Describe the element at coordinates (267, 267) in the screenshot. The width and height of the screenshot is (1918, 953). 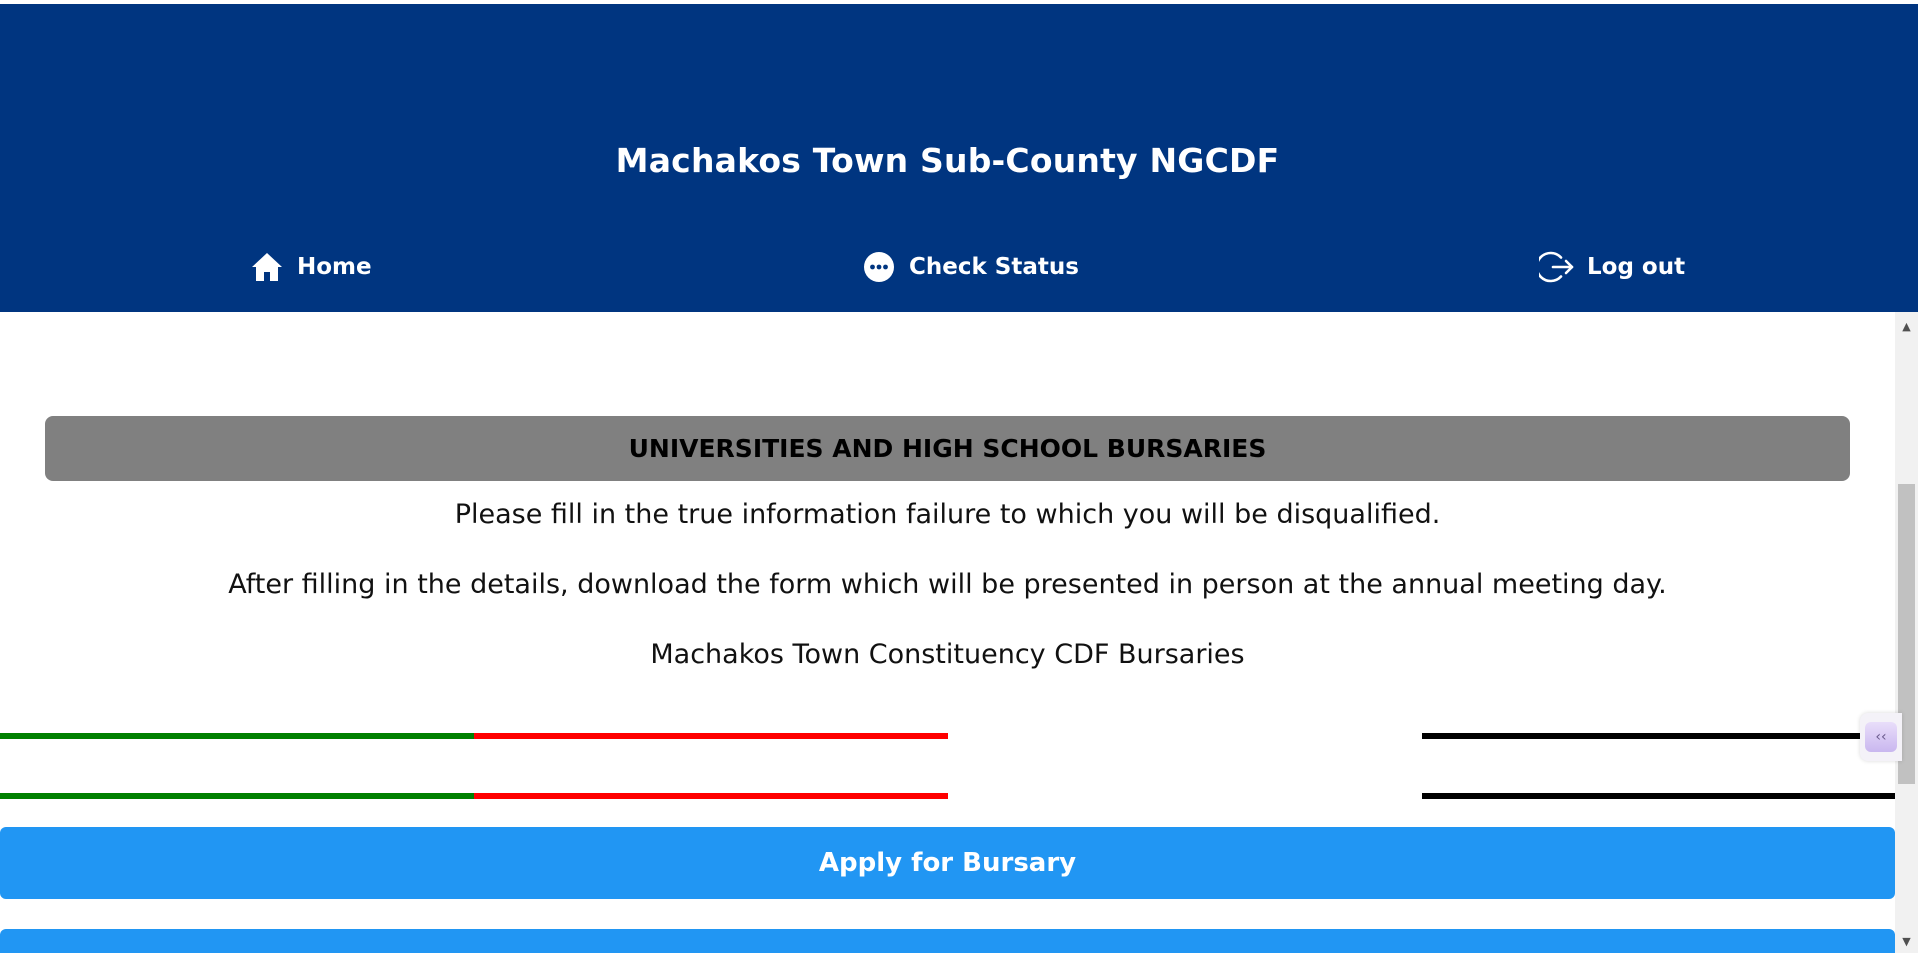
I see `home-icon` at that location.